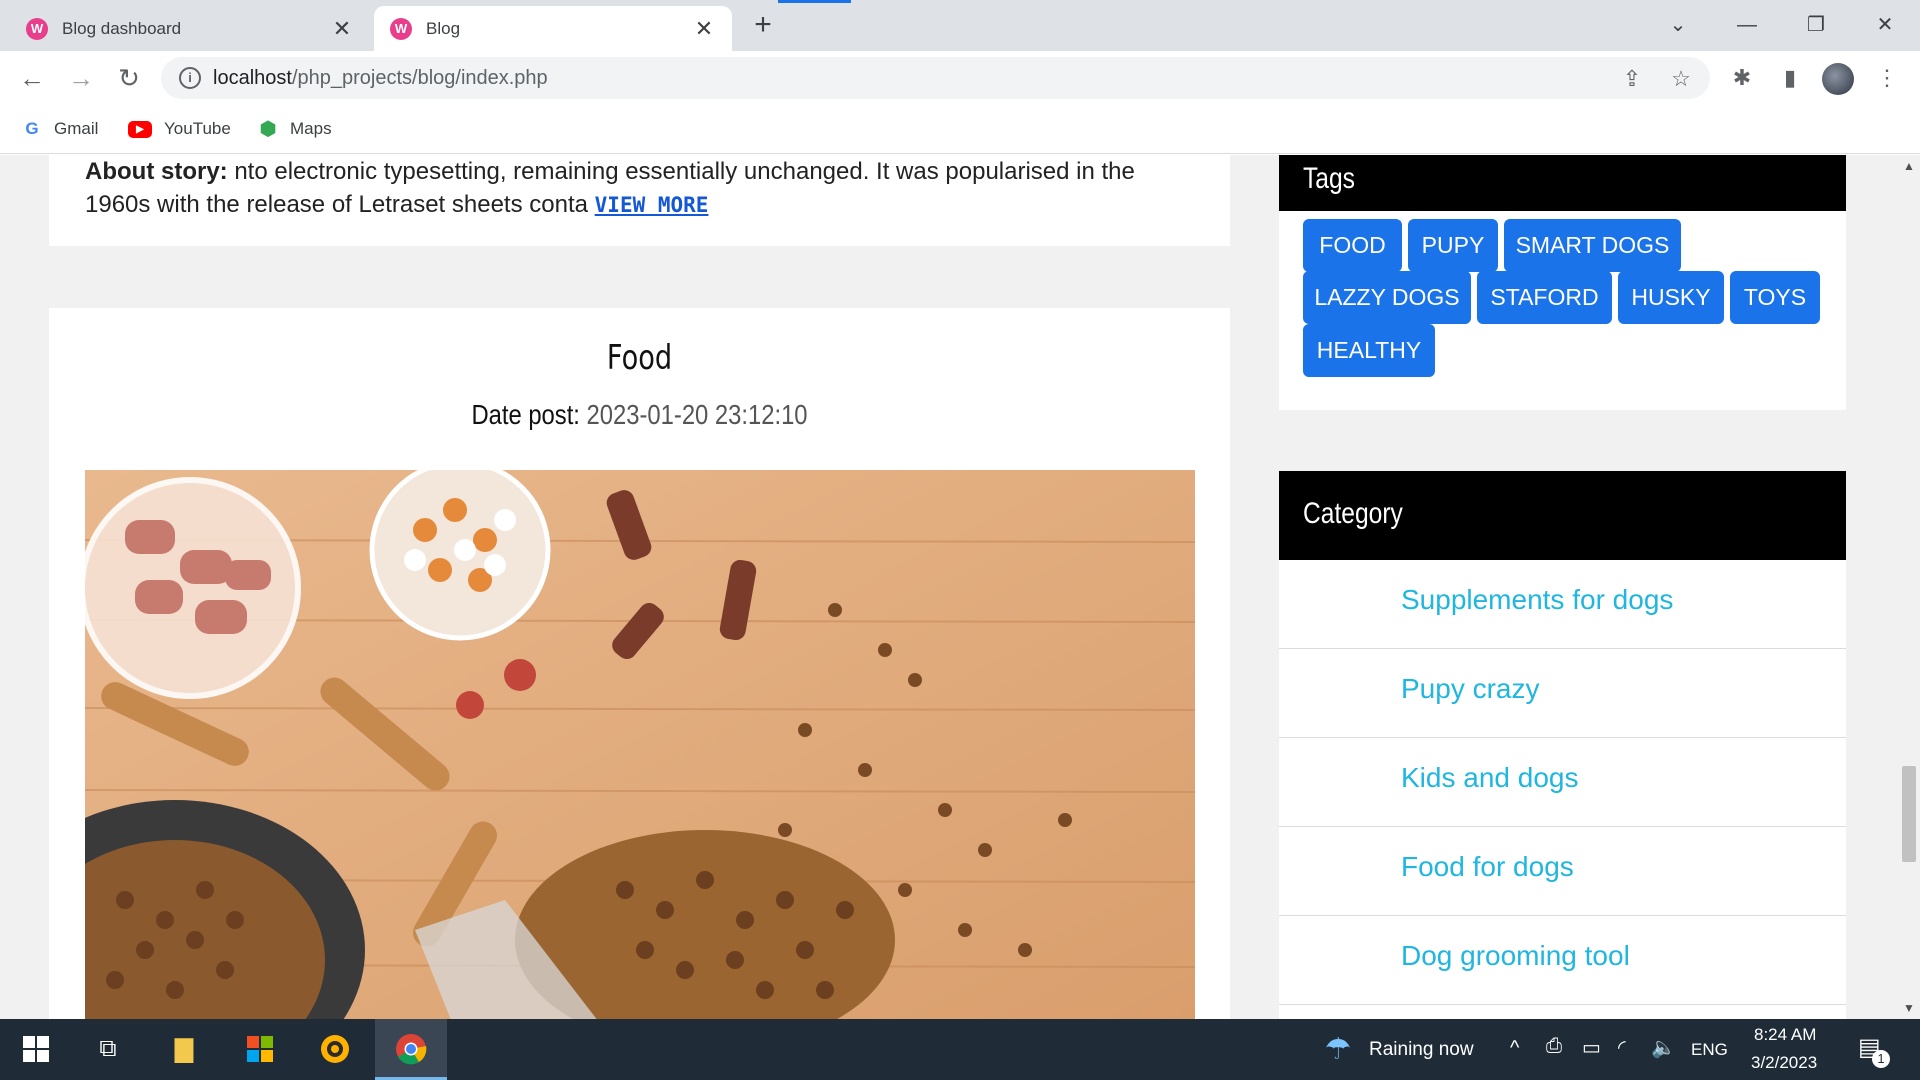 Image resolution: width=1920 pixels, height=1080 pixels. I want to click on scroll-up-arrow-icon: ▲, so click(1909, 166).